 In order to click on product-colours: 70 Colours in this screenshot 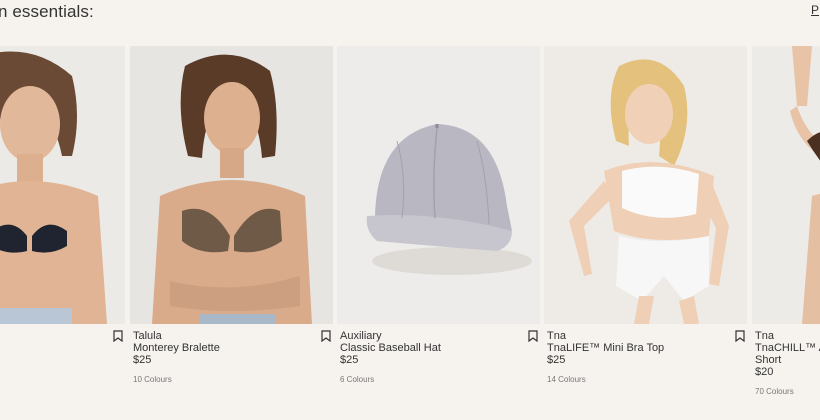, I will do `click(787, 391)`.